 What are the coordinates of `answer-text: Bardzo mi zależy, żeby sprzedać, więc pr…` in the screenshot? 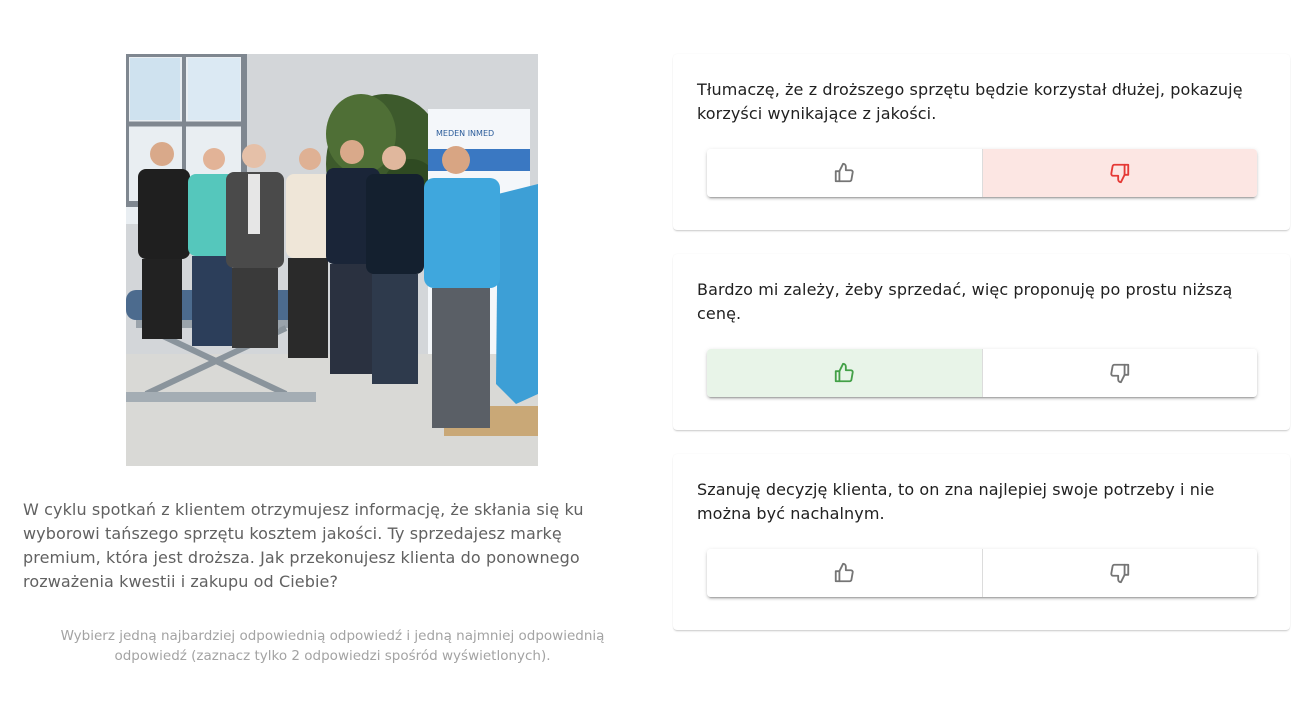 It's located at (965, 301).